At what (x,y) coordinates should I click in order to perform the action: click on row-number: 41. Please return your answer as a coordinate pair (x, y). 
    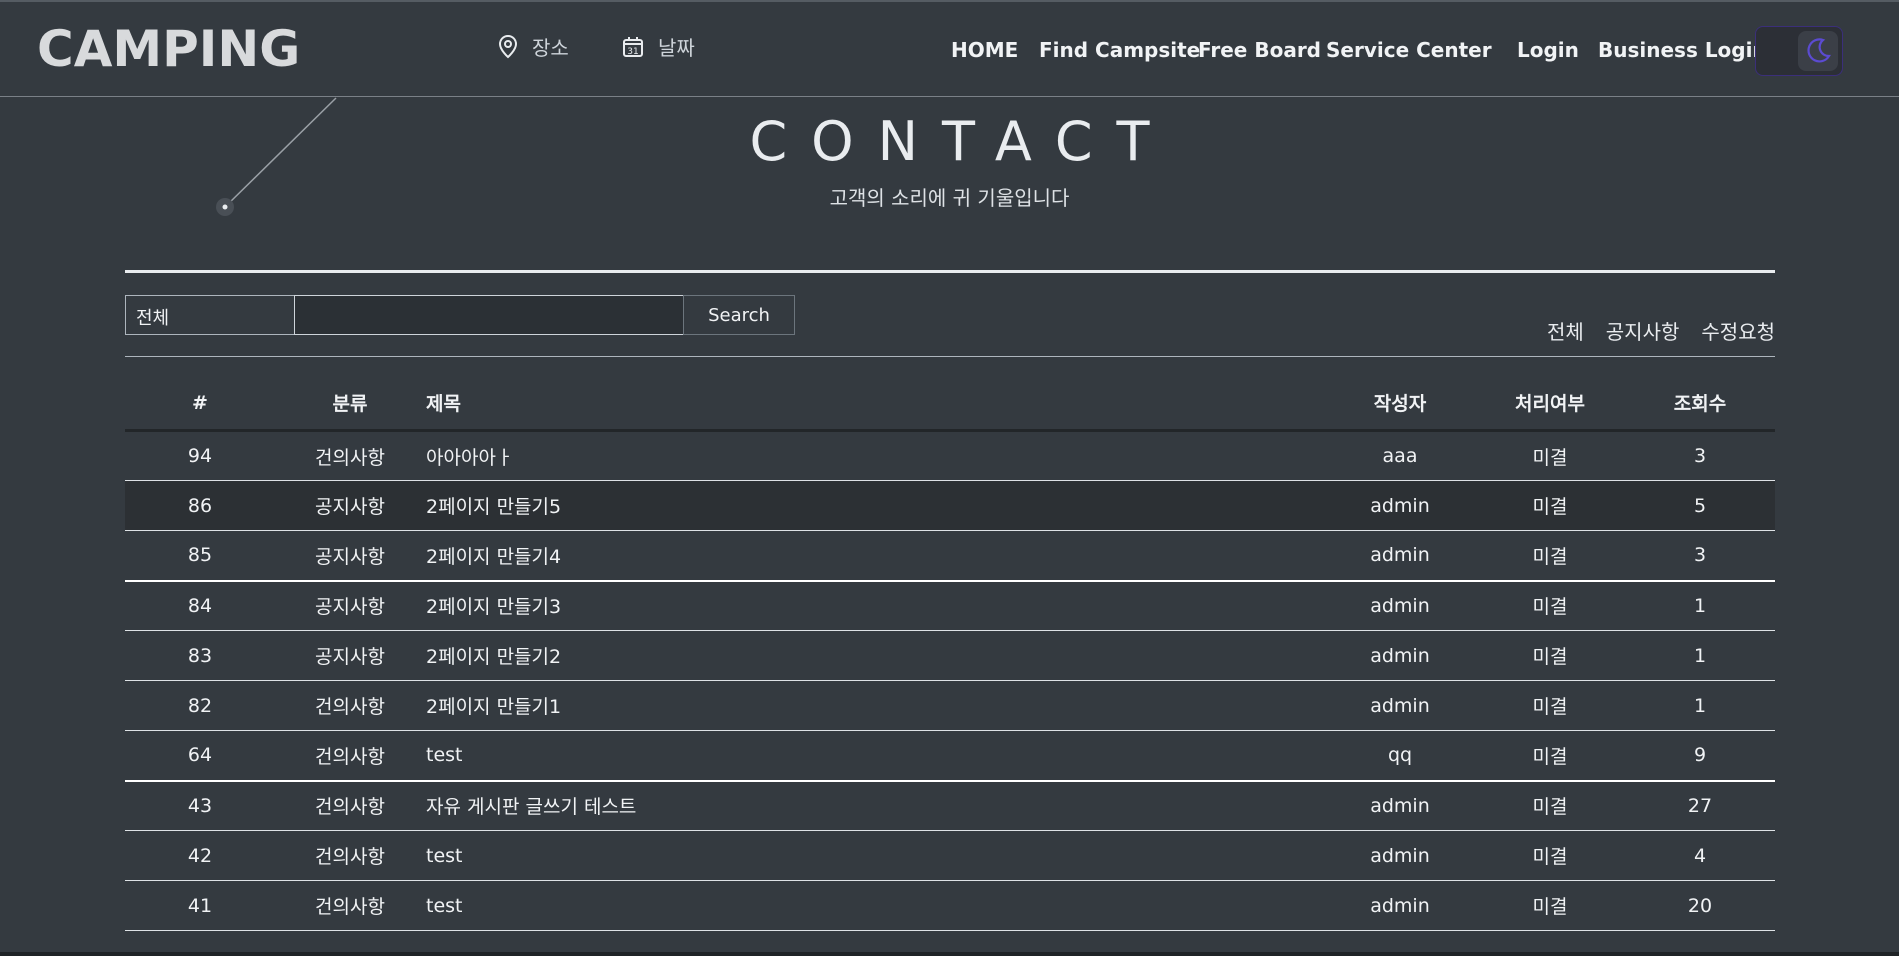
    Looking at the image, I should click on (200, 905).